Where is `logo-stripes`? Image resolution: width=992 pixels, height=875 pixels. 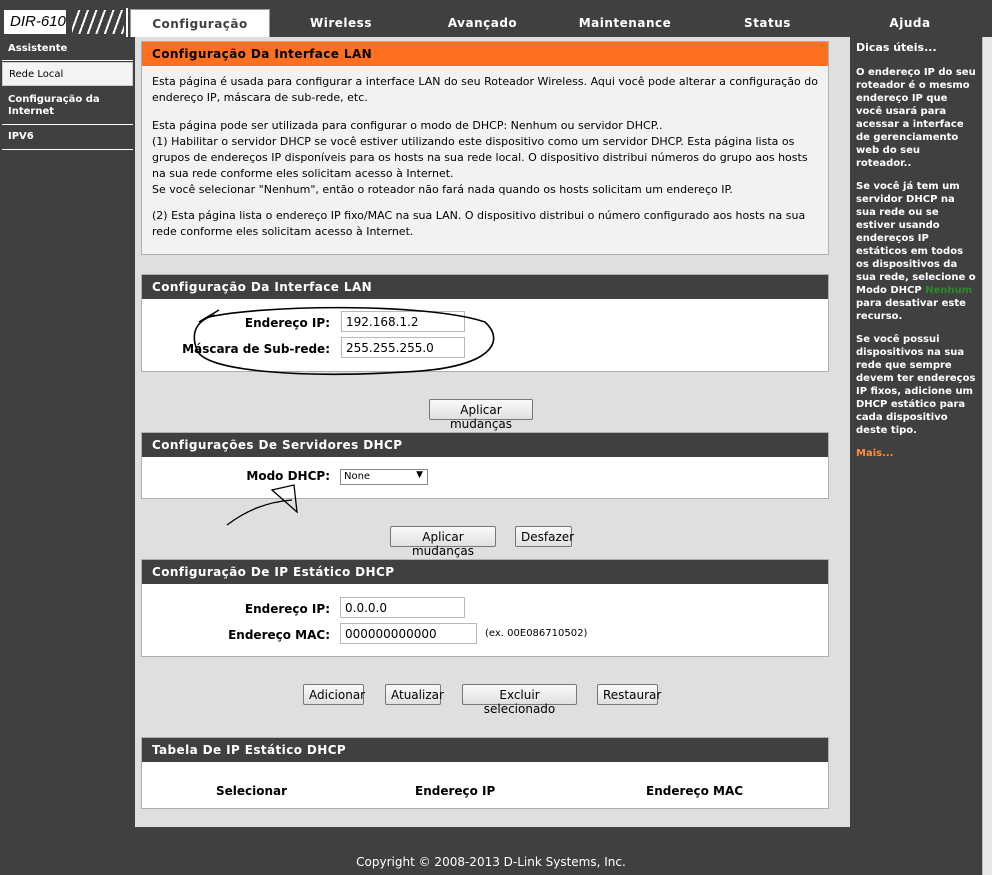
logo-stripes is located at coordinates (98, 22).